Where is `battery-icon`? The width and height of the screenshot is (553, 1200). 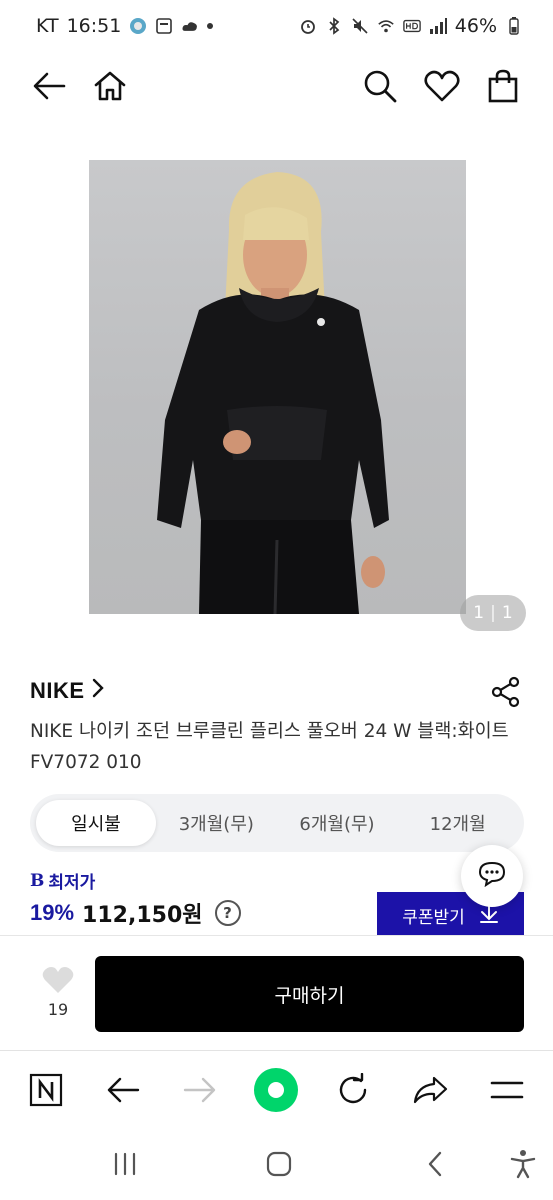
battery-icon is located at coordinates (514, 26).